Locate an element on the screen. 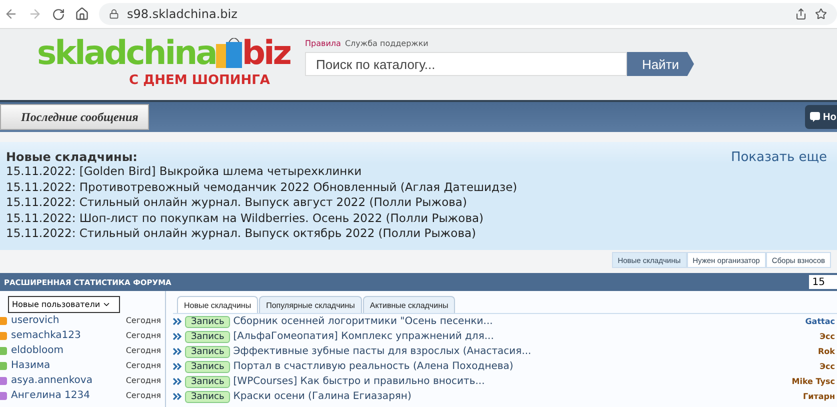  thread-link: Портал в счастливую реальность (Алена Походнева) is located at coordinates (525, 366).